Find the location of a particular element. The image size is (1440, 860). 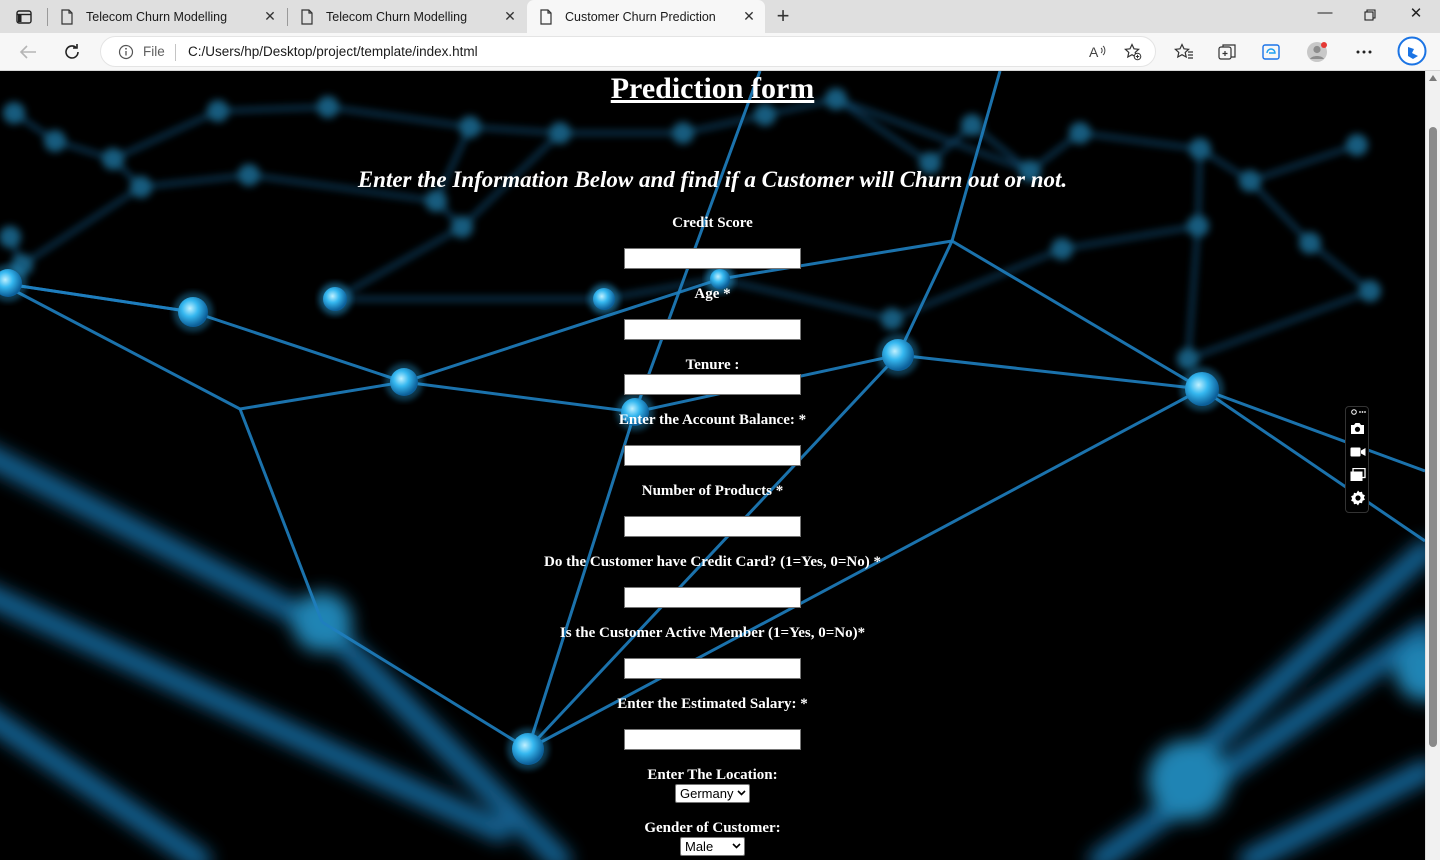

tab-actions-icon is located at coordinates (24, 17).